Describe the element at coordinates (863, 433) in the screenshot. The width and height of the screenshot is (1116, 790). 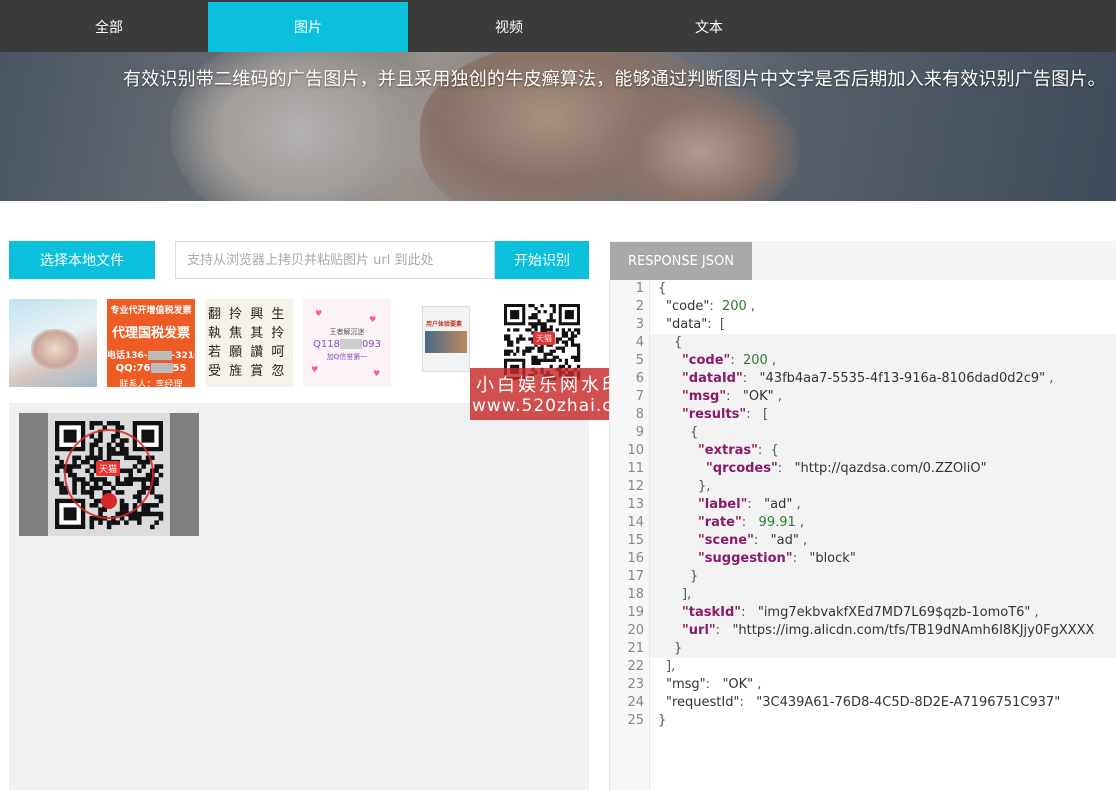
I see `code-line: 9{` at that location.